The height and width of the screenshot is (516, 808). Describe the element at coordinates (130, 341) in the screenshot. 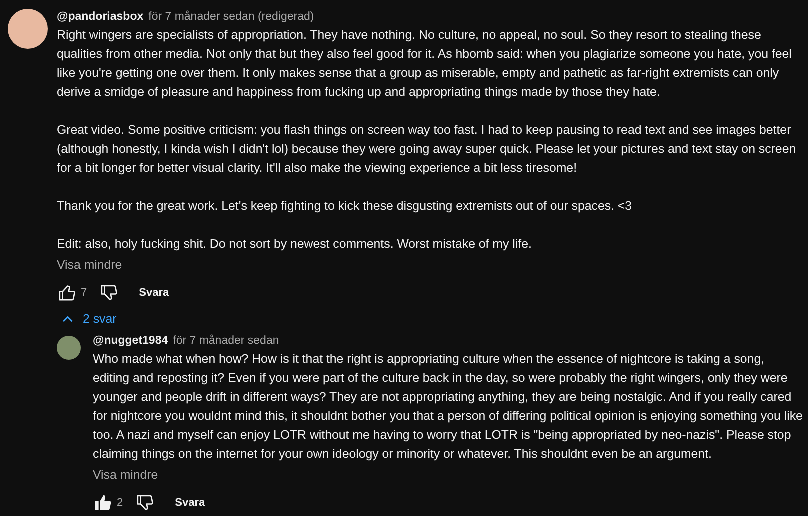

I see `comment-author: @nugget1984` at that location.